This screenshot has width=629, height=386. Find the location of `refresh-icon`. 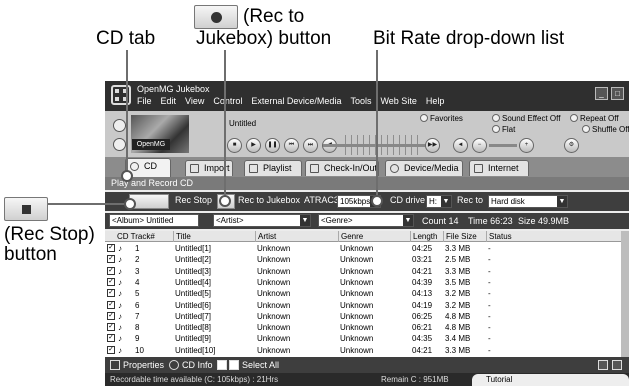

refresh-icon is located at coordinates (617, 365).